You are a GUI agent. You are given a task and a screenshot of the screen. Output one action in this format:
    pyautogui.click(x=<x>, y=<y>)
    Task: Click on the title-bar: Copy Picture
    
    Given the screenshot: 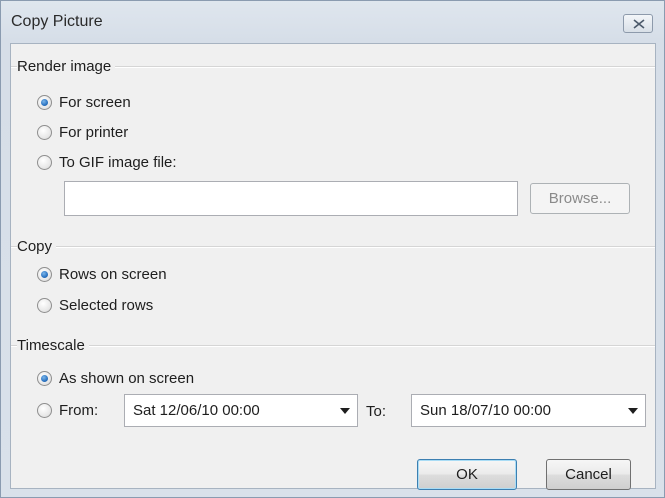 What is the action you would take?
    pyautogui.click(x=332, y=22)
    